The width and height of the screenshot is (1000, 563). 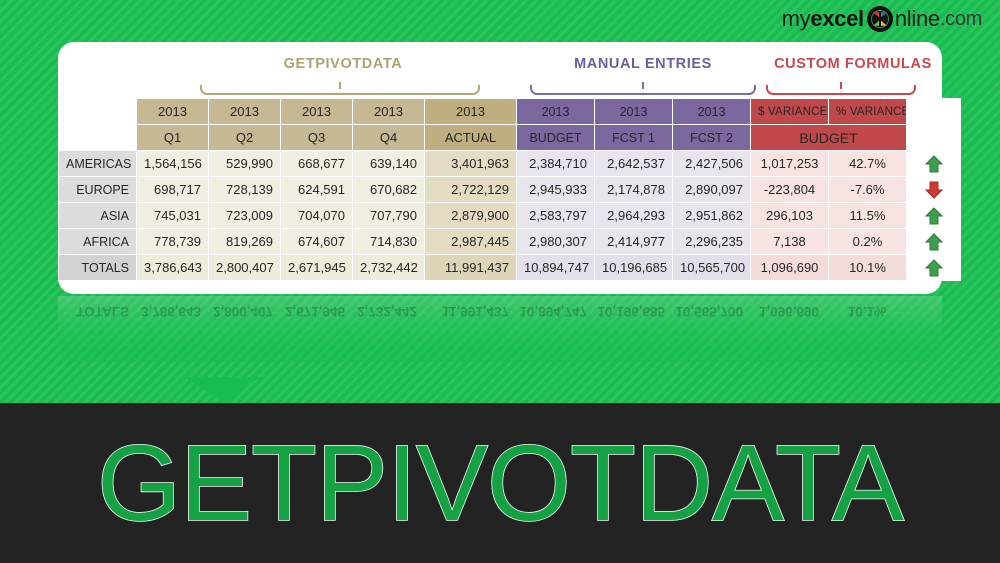 What do you see at coordinates (711, 215) in the screenshot?
I see `cell-fcst2: 2,951,862` at bounding box center [711, 215].